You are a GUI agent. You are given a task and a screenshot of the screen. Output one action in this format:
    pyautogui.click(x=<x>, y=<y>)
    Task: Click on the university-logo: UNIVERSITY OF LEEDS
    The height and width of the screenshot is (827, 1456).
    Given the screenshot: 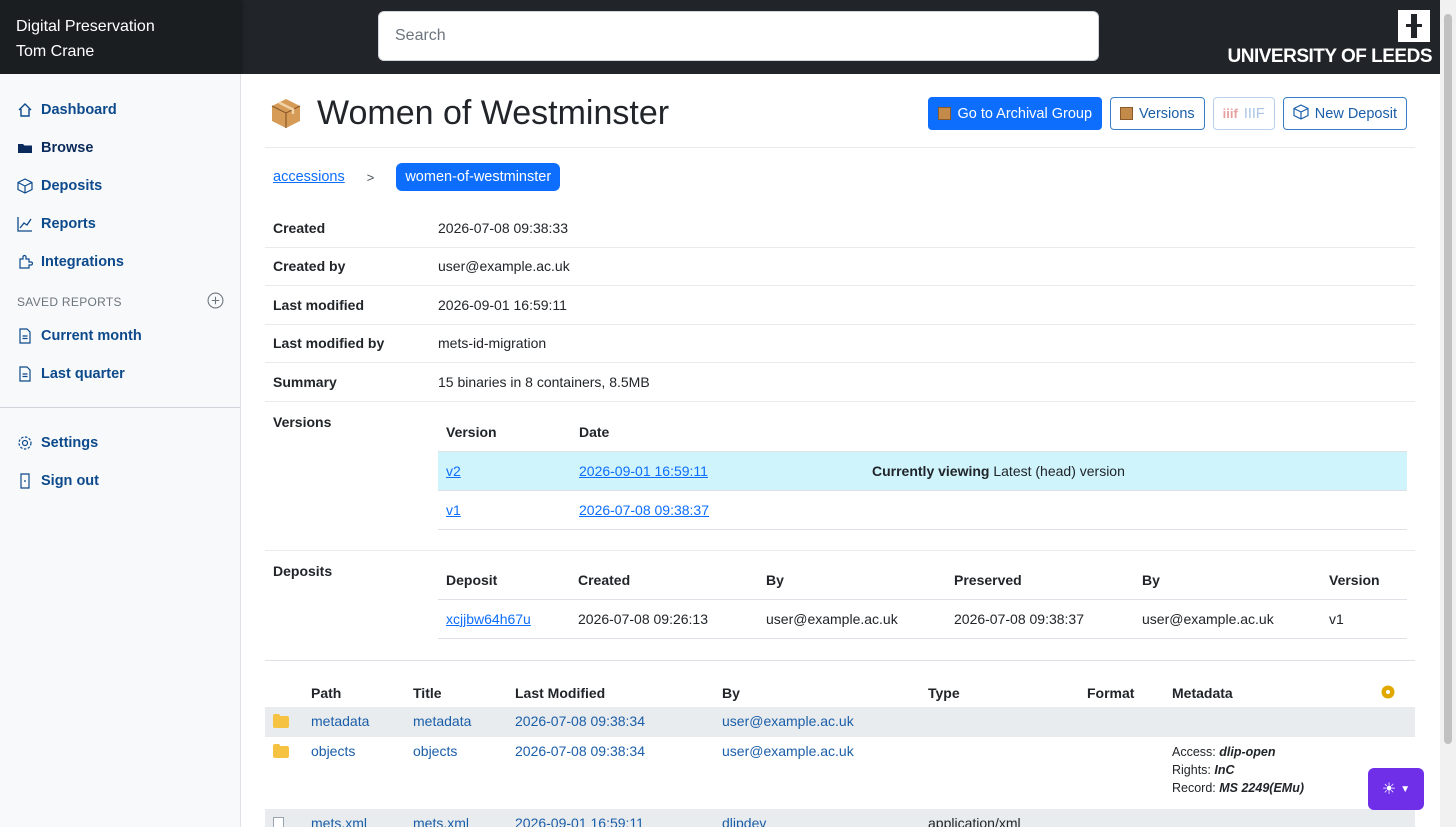 What is the action you would take?
    pyautogui.click(x=1330, y=39)
    